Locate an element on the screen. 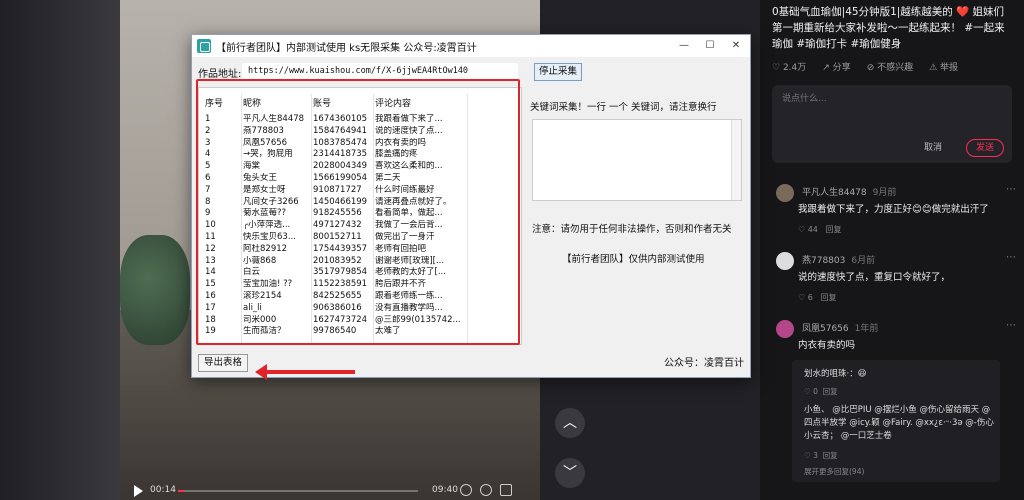 The height and width of the screenshot is (500, 1024). player-bar: 00:14 09:40 is located at coordinates (330, 491).